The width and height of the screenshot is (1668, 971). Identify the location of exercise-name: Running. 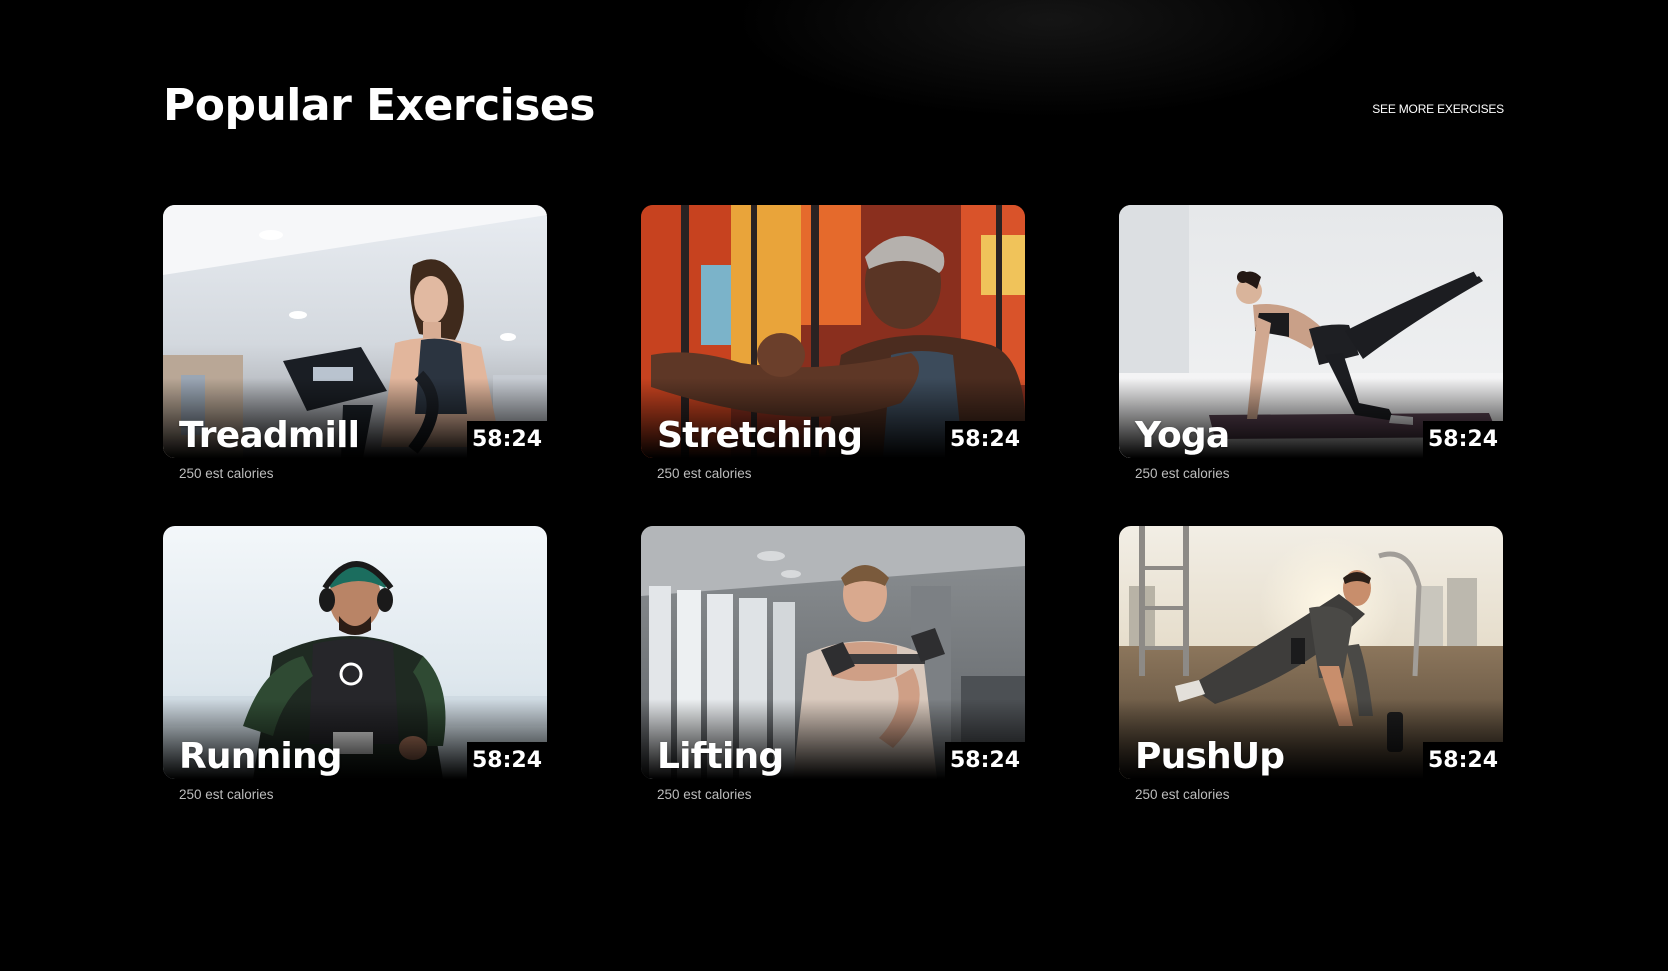
(261, 756).